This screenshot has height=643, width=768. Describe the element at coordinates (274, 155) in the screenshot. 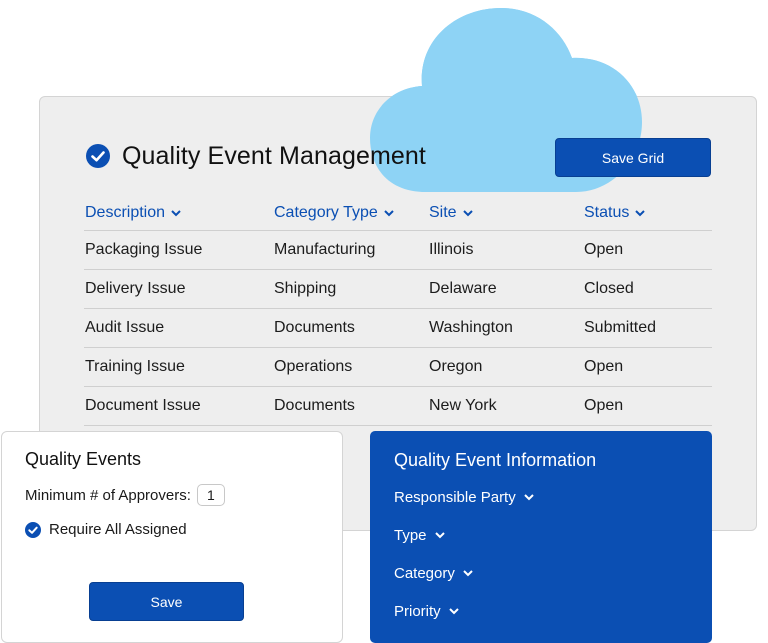

I see `page-title: Quality Event Management` at that location.